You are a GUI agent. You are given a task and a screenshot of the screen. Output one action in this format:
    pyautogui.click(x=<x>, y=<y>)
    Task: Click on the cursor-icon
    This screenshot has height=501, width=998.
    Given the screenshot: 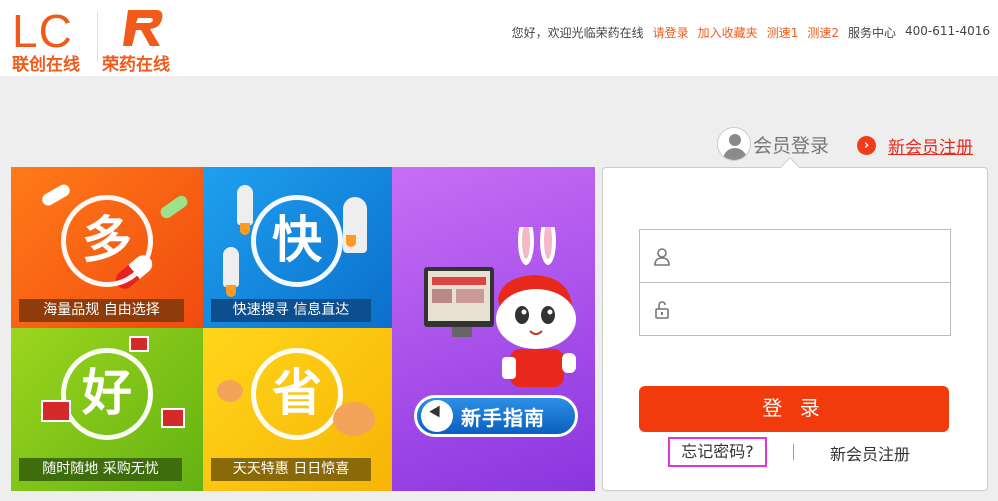 What is the action you would take?
    pyautogui.click(x=437, y=416)
    